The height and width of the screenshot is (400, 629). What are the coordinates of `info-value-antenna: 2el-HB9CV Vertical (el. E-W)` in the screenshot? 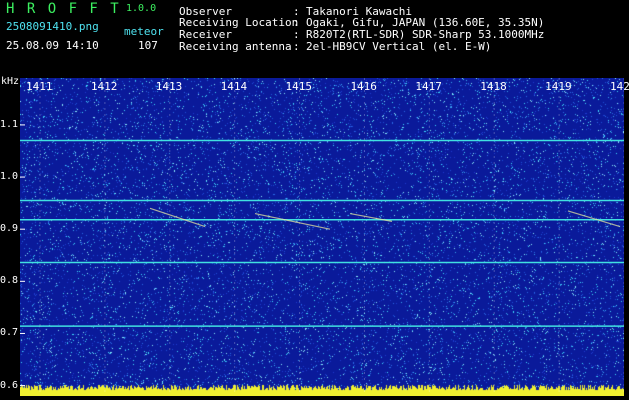 It's located at (399, 46).